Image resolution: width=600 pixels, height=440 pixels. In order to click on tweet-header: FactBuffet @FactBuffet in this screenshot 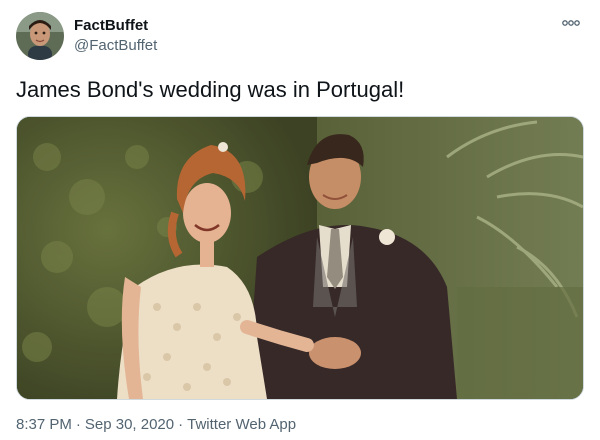, I will do `click(86, 36)`.